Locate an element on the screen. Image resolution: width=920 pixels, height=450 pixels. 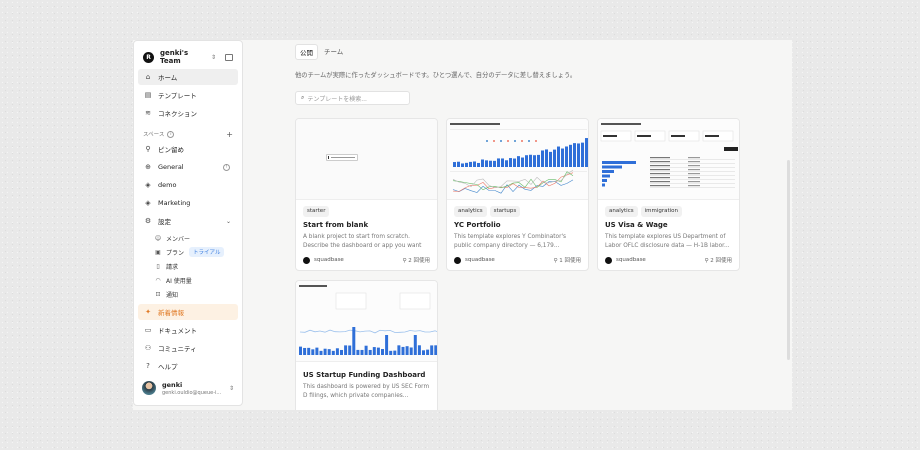
settings-toggle: ⚙ 設定 ⌄ is located at coordinates (188, 221).